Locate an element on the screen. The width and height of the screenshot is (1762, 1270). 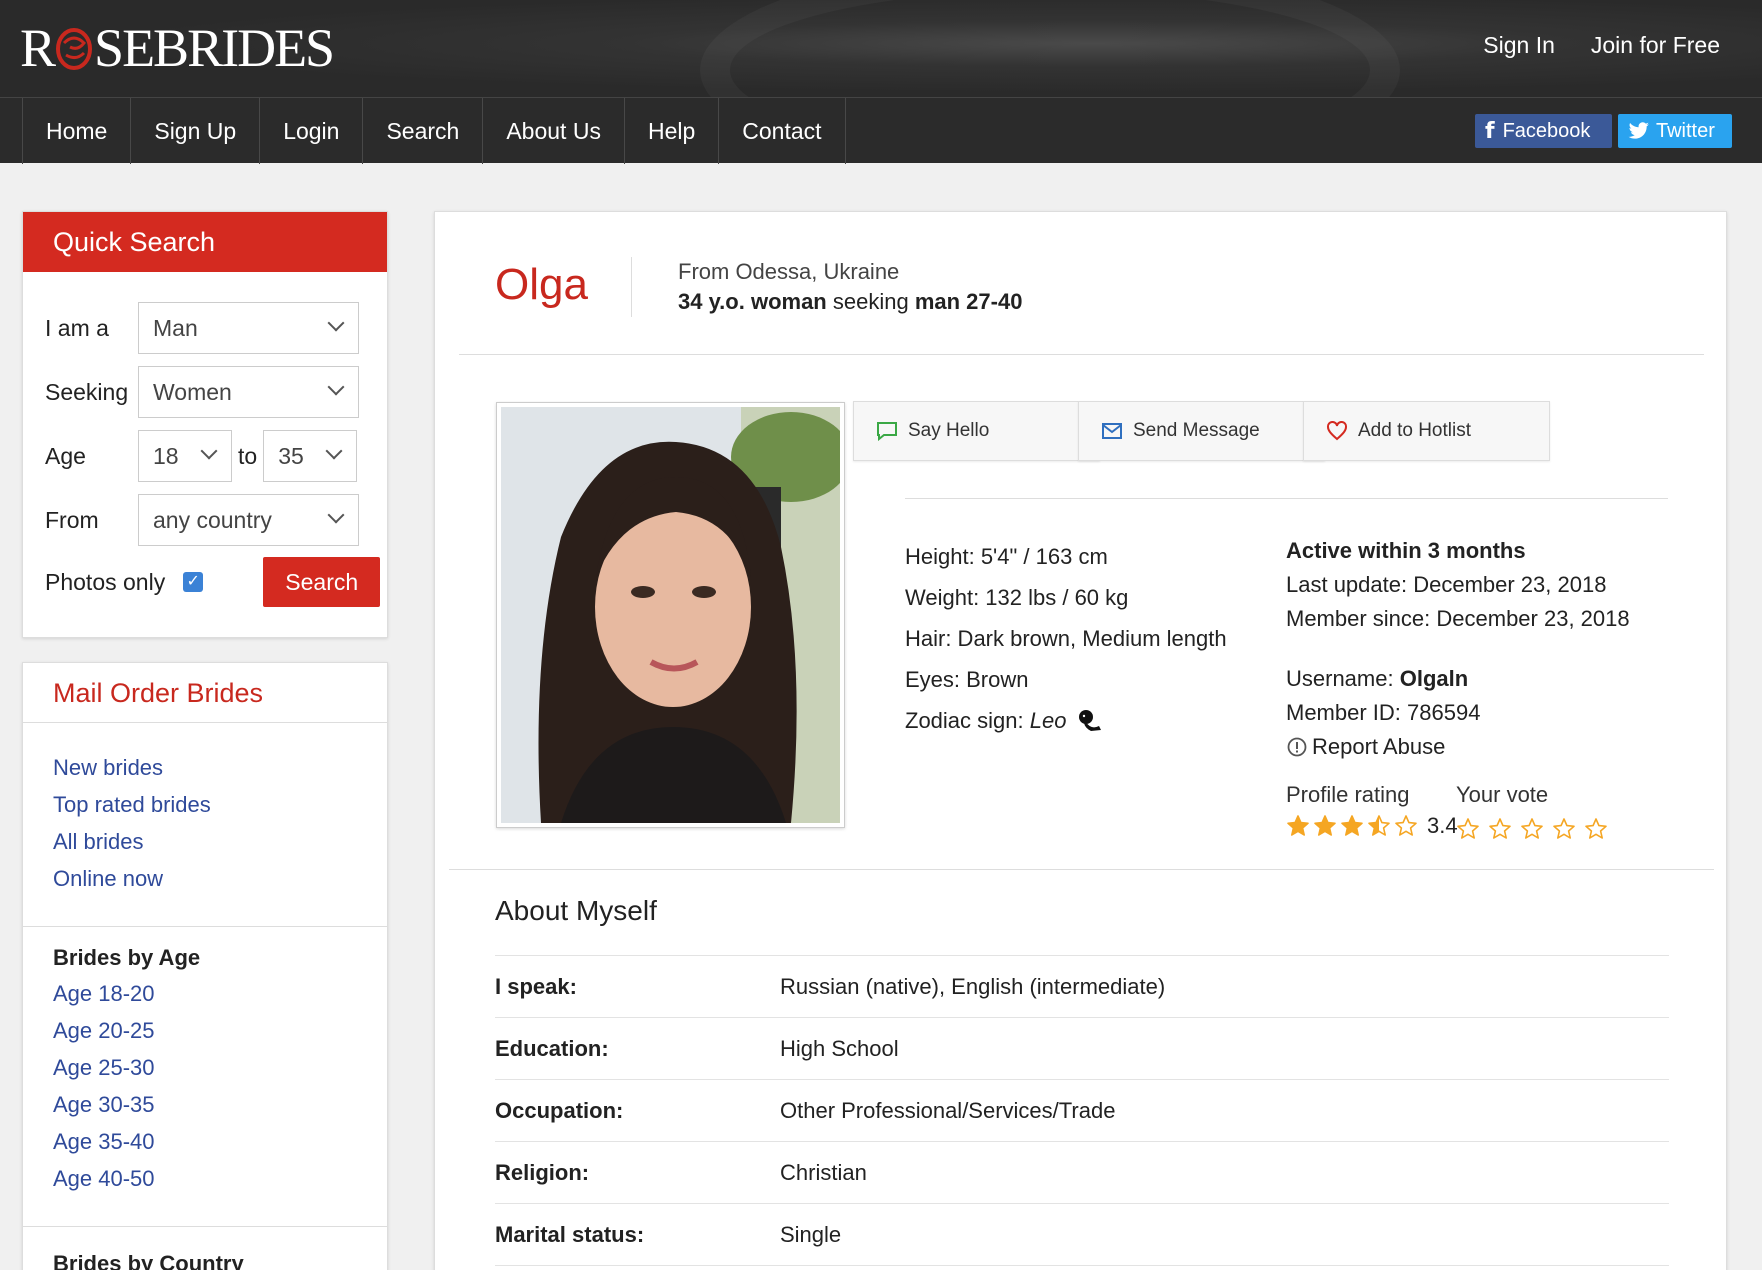
top-rated-brides-link: Top rated brides is located at coordinates (220, 804).